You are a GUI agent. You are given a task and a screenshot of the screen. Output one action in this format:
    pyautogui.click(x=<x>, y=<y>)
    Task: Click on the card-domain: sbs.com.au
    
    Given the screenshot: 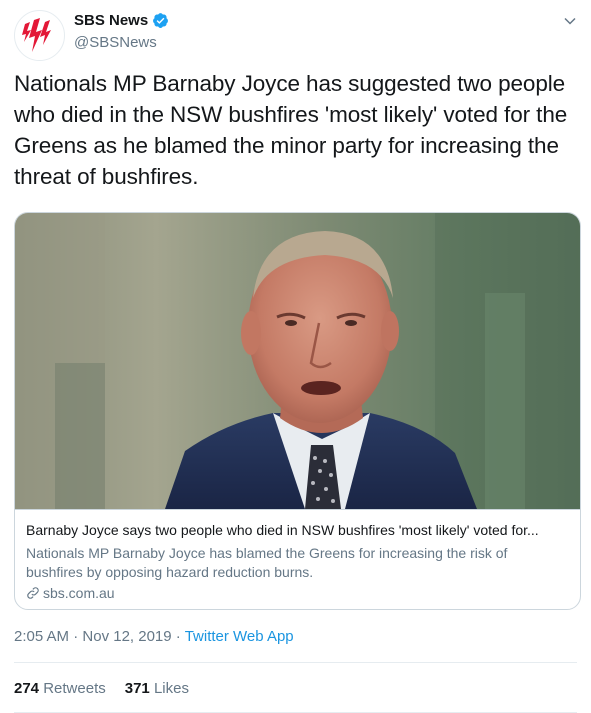 What is the action you would take?
    pyautogui.click(x=70, y=593)
    